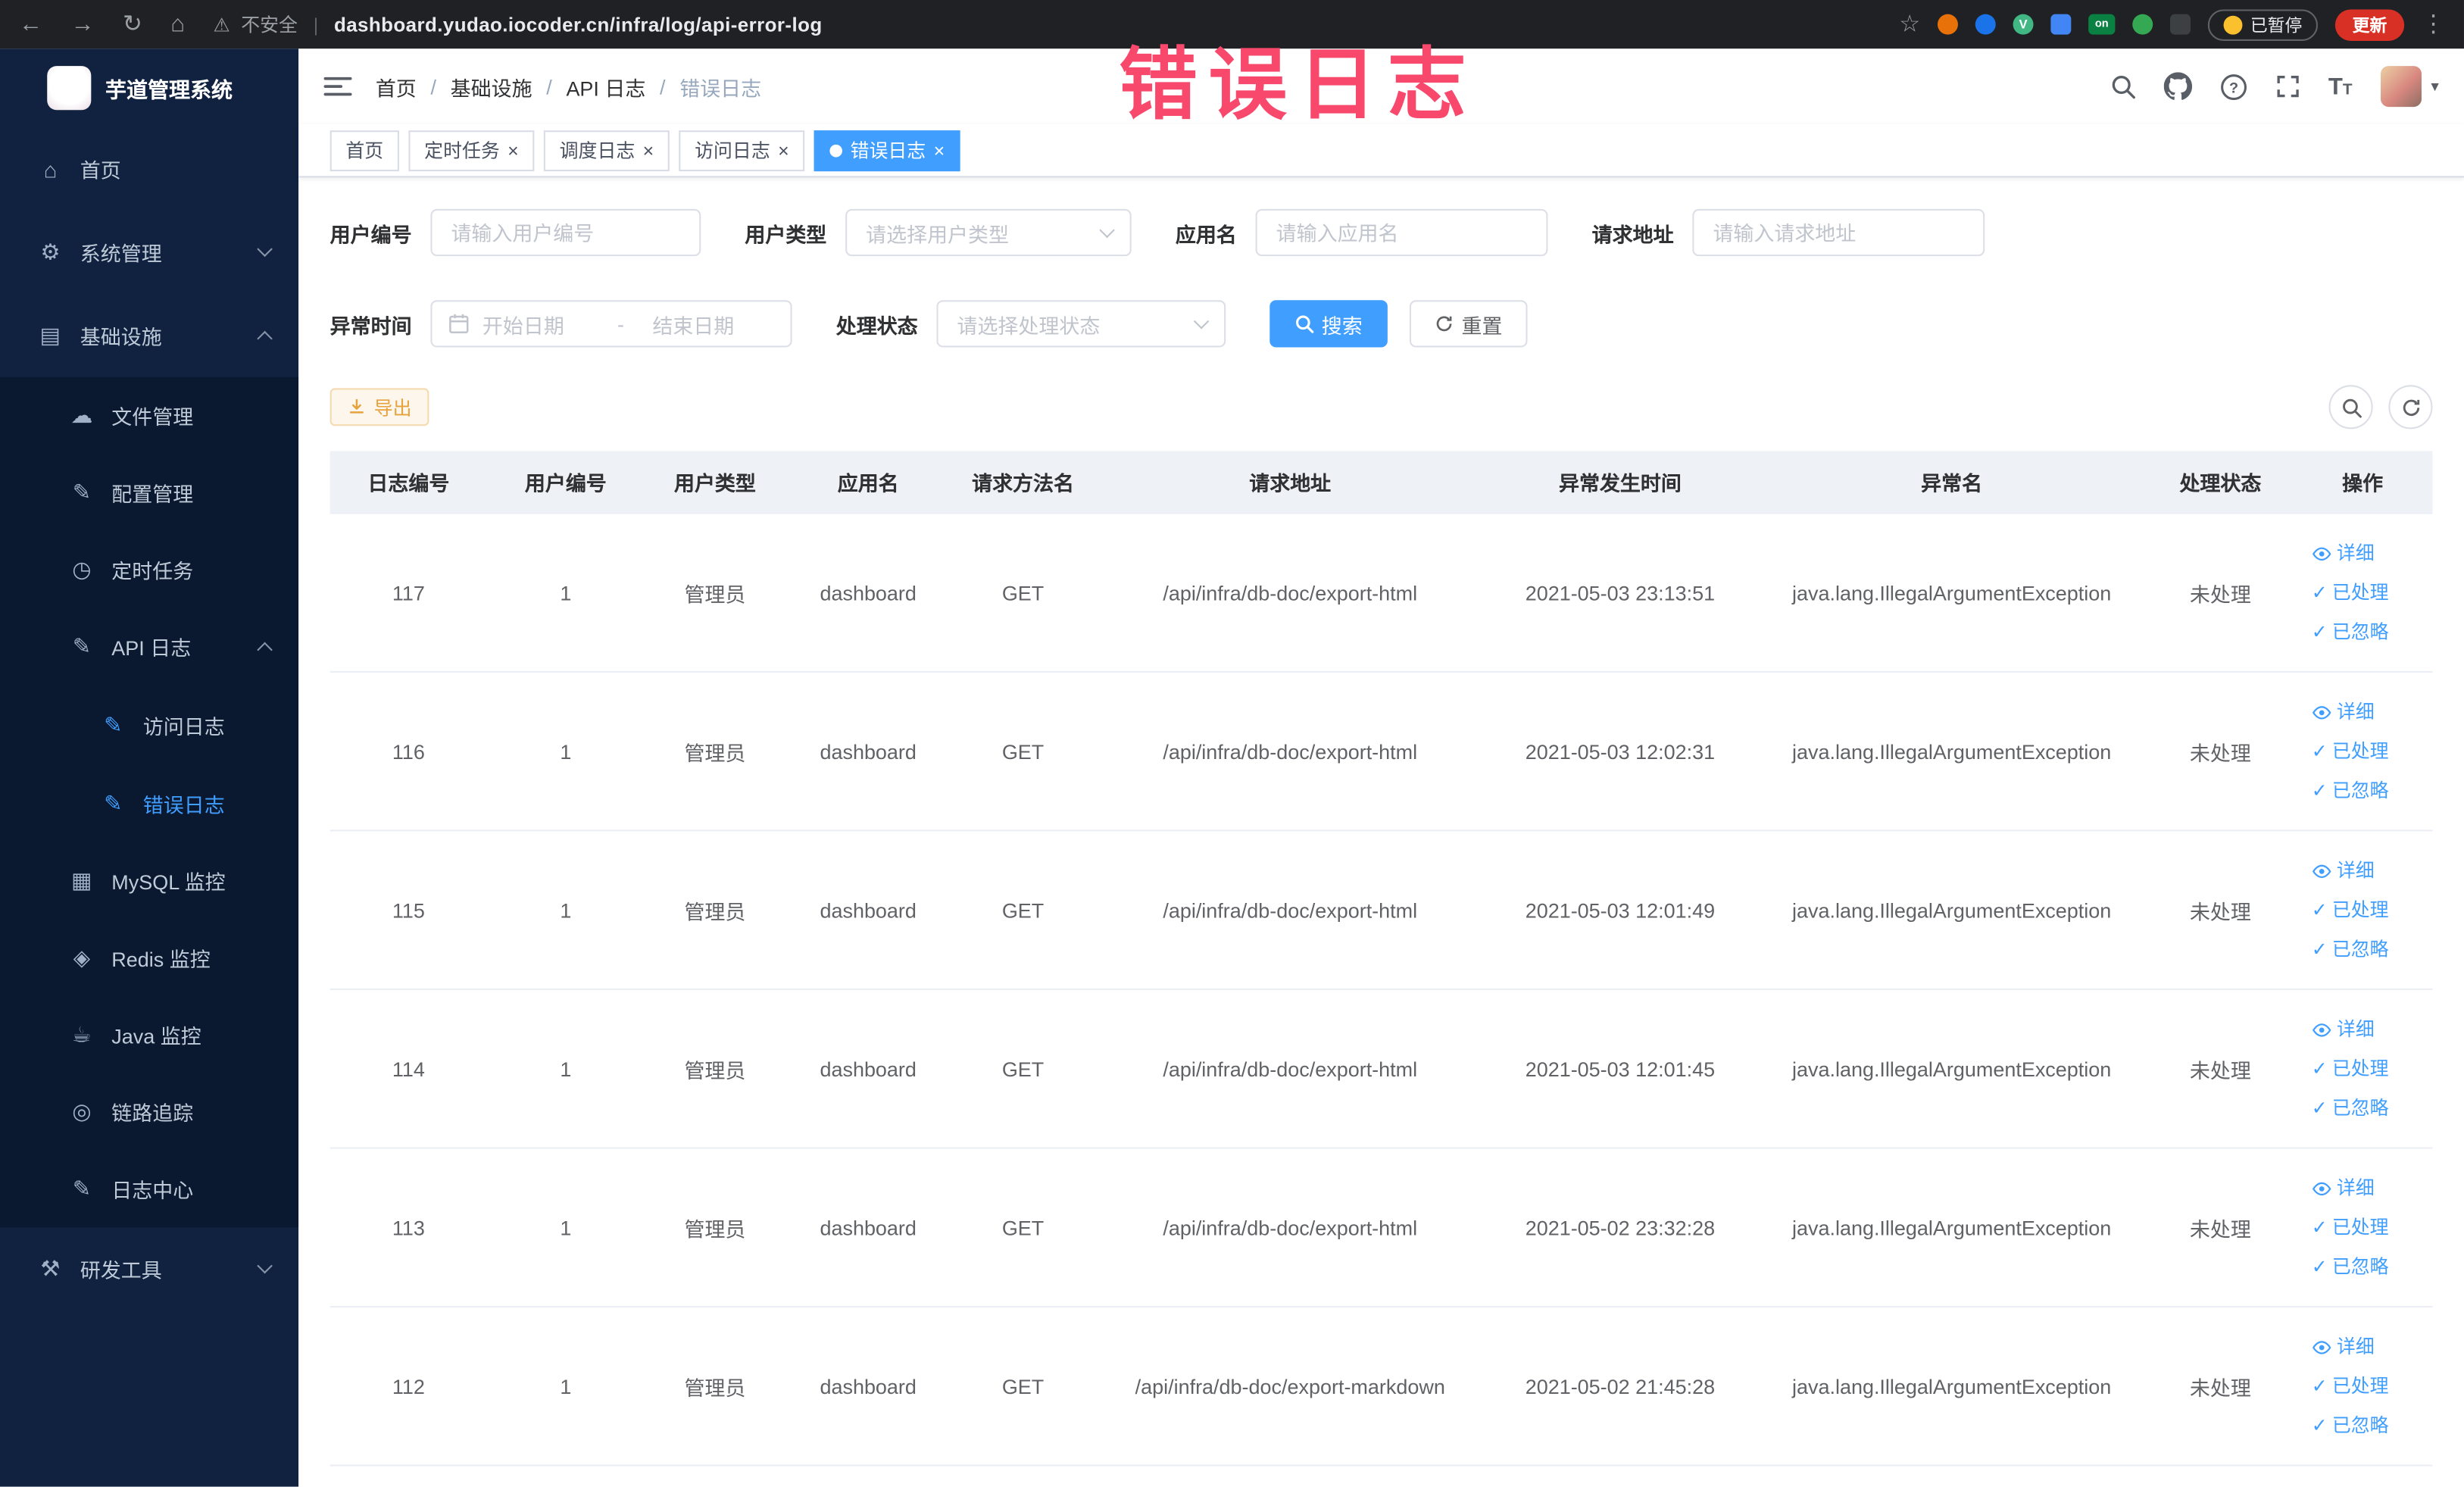 This screenshot has width=2464, height=1487. I want to click on smiley-icon, so click(2233, 24).